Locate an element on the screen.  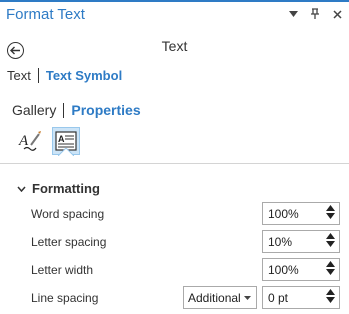
letter-spacing-label: Letter spacing is located at coordinates (69, 242).